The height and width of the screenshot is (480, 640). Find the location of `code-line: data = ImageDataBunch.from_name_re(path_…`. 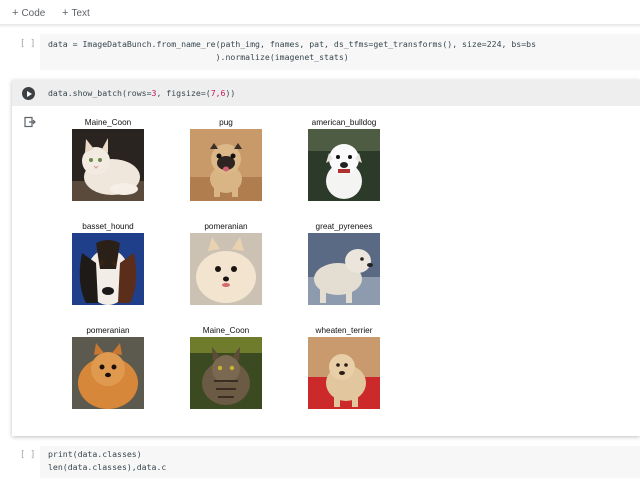

code-line: data = ImageDataBunch.from_name_re(path_… is located at coordinates (292, 44).